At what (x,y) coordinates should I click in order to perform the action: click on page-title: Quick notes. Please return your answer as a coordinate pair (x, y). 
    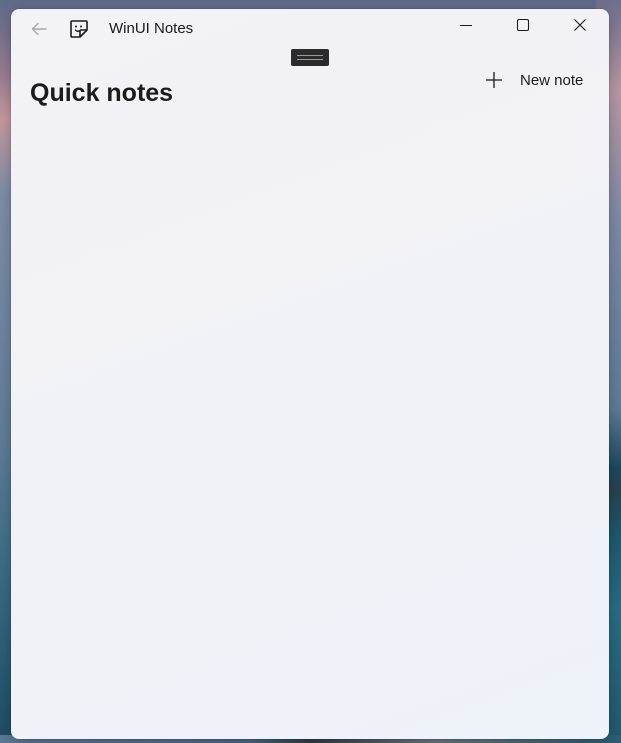
    Looking at the image, I should click on (102, 92).